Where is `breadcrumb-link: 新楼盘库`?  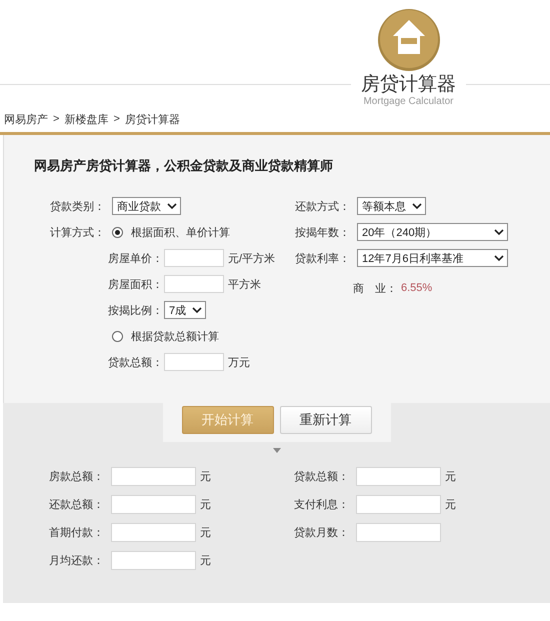 breadcrumb-link: 新楼盘库 is located at coordinates (86, 119).